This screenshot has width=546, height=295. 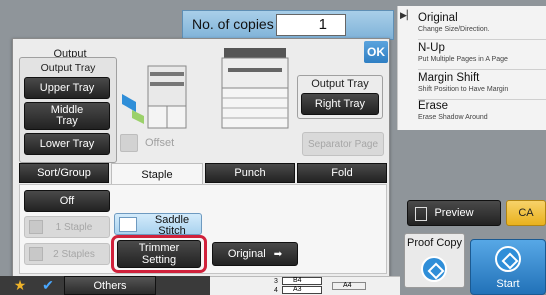 I want to click on preview-label: Preview, so click(x=454, y=213).